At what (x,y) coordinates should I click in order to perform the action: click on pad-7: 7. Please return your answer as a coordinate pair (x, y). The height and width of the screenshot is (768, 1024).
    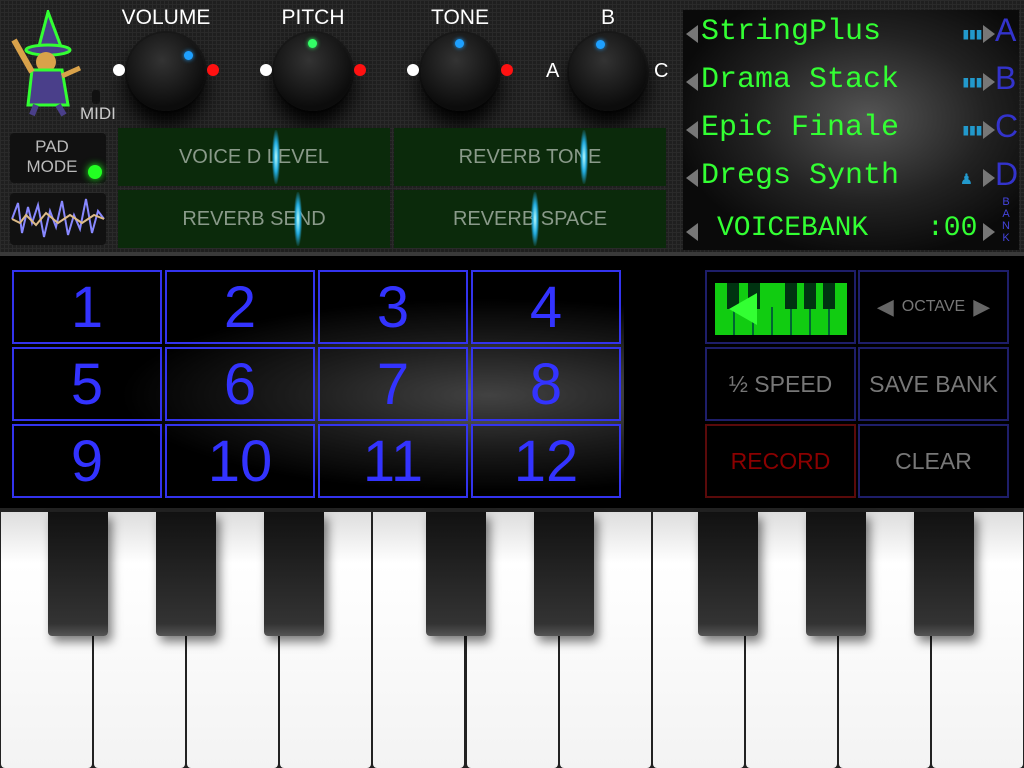
    Looking at the image, I should click on (393, 384).